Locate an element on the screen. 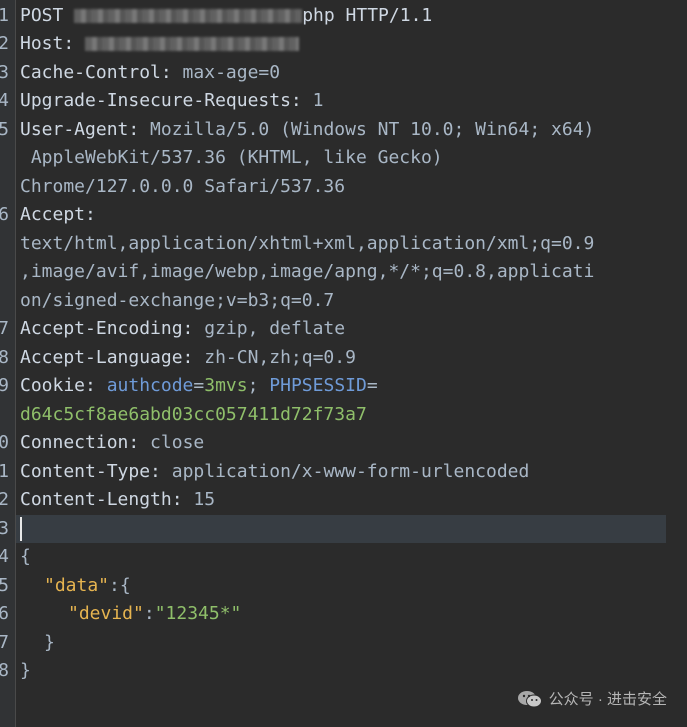 The height and width of the screenshot is (727, 687). watermark-text: 公众号 · 进击安全 is located at coordinates (607, 699).